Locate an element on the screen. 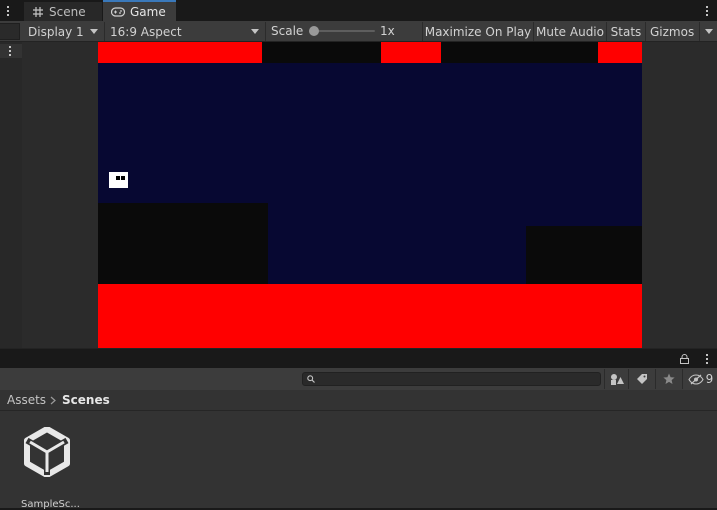 The height and width of the screenshot is (510, 717). toolbar-left-field is located at coordinates (10, 31).